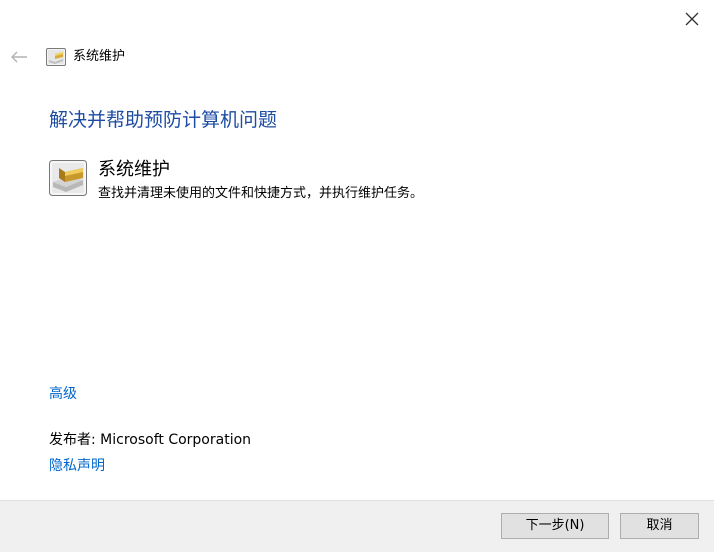  I want to click on back-button, so click(19, 57).